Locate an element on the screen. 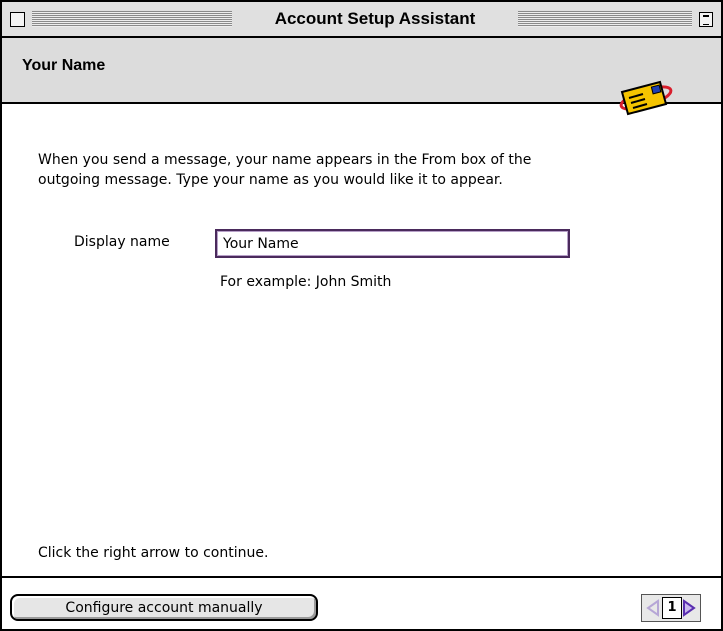  close-box-icon is located at coordinates (17, 19).